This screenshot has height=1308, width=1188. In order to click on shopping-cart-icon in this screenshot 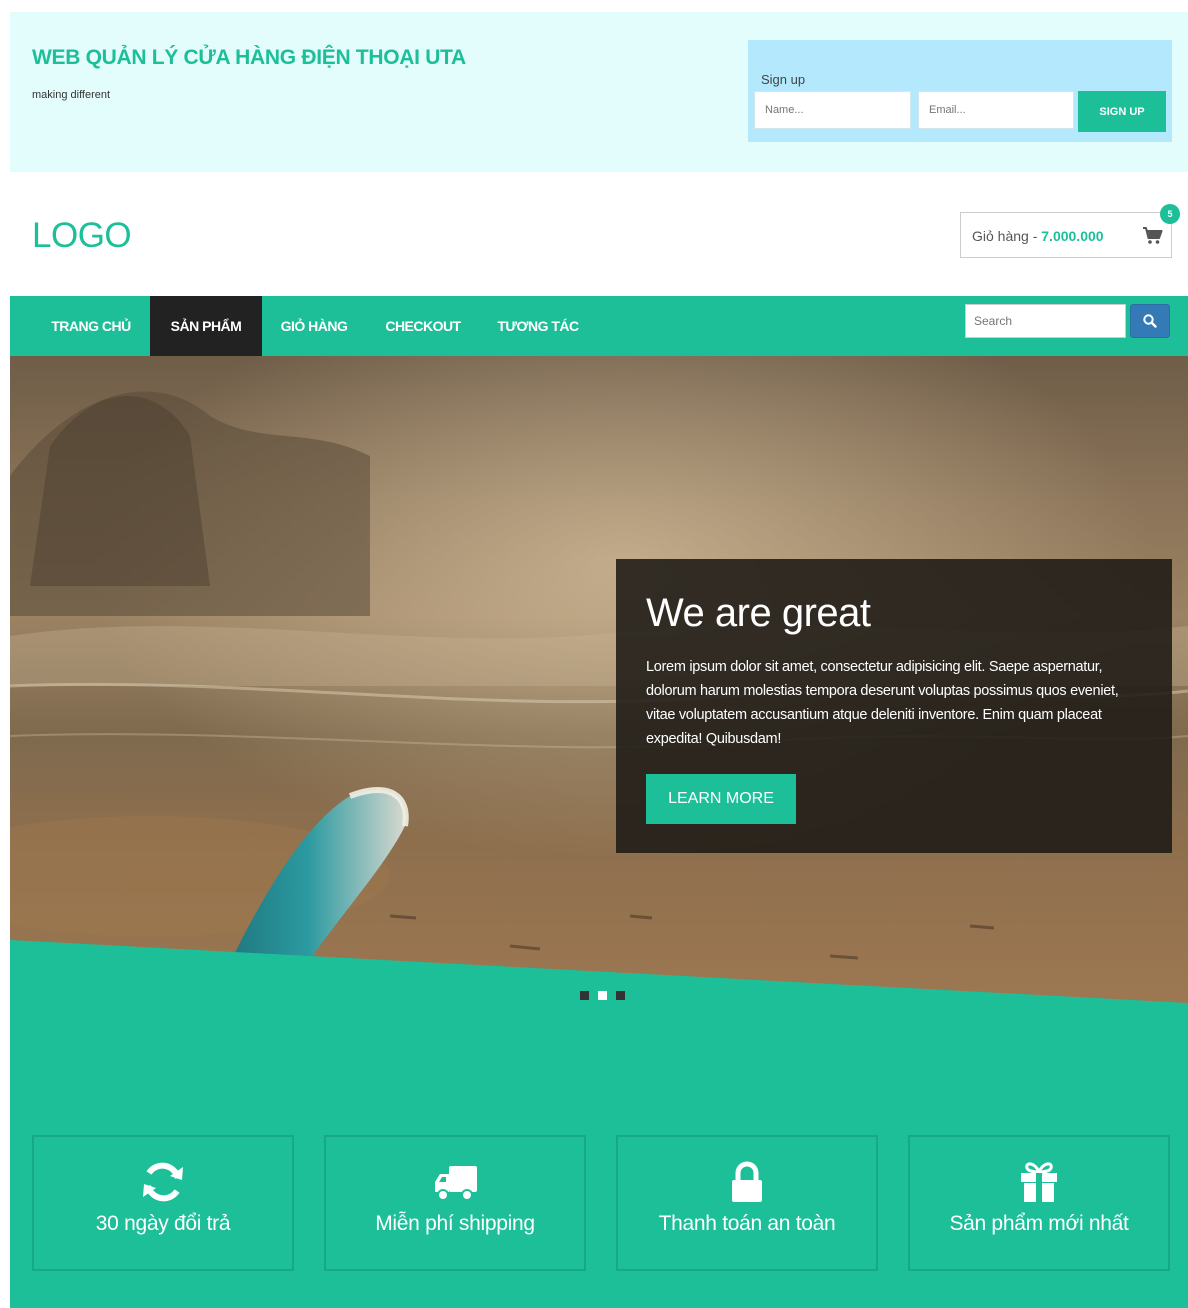, I will do `click(1153, 235)`.